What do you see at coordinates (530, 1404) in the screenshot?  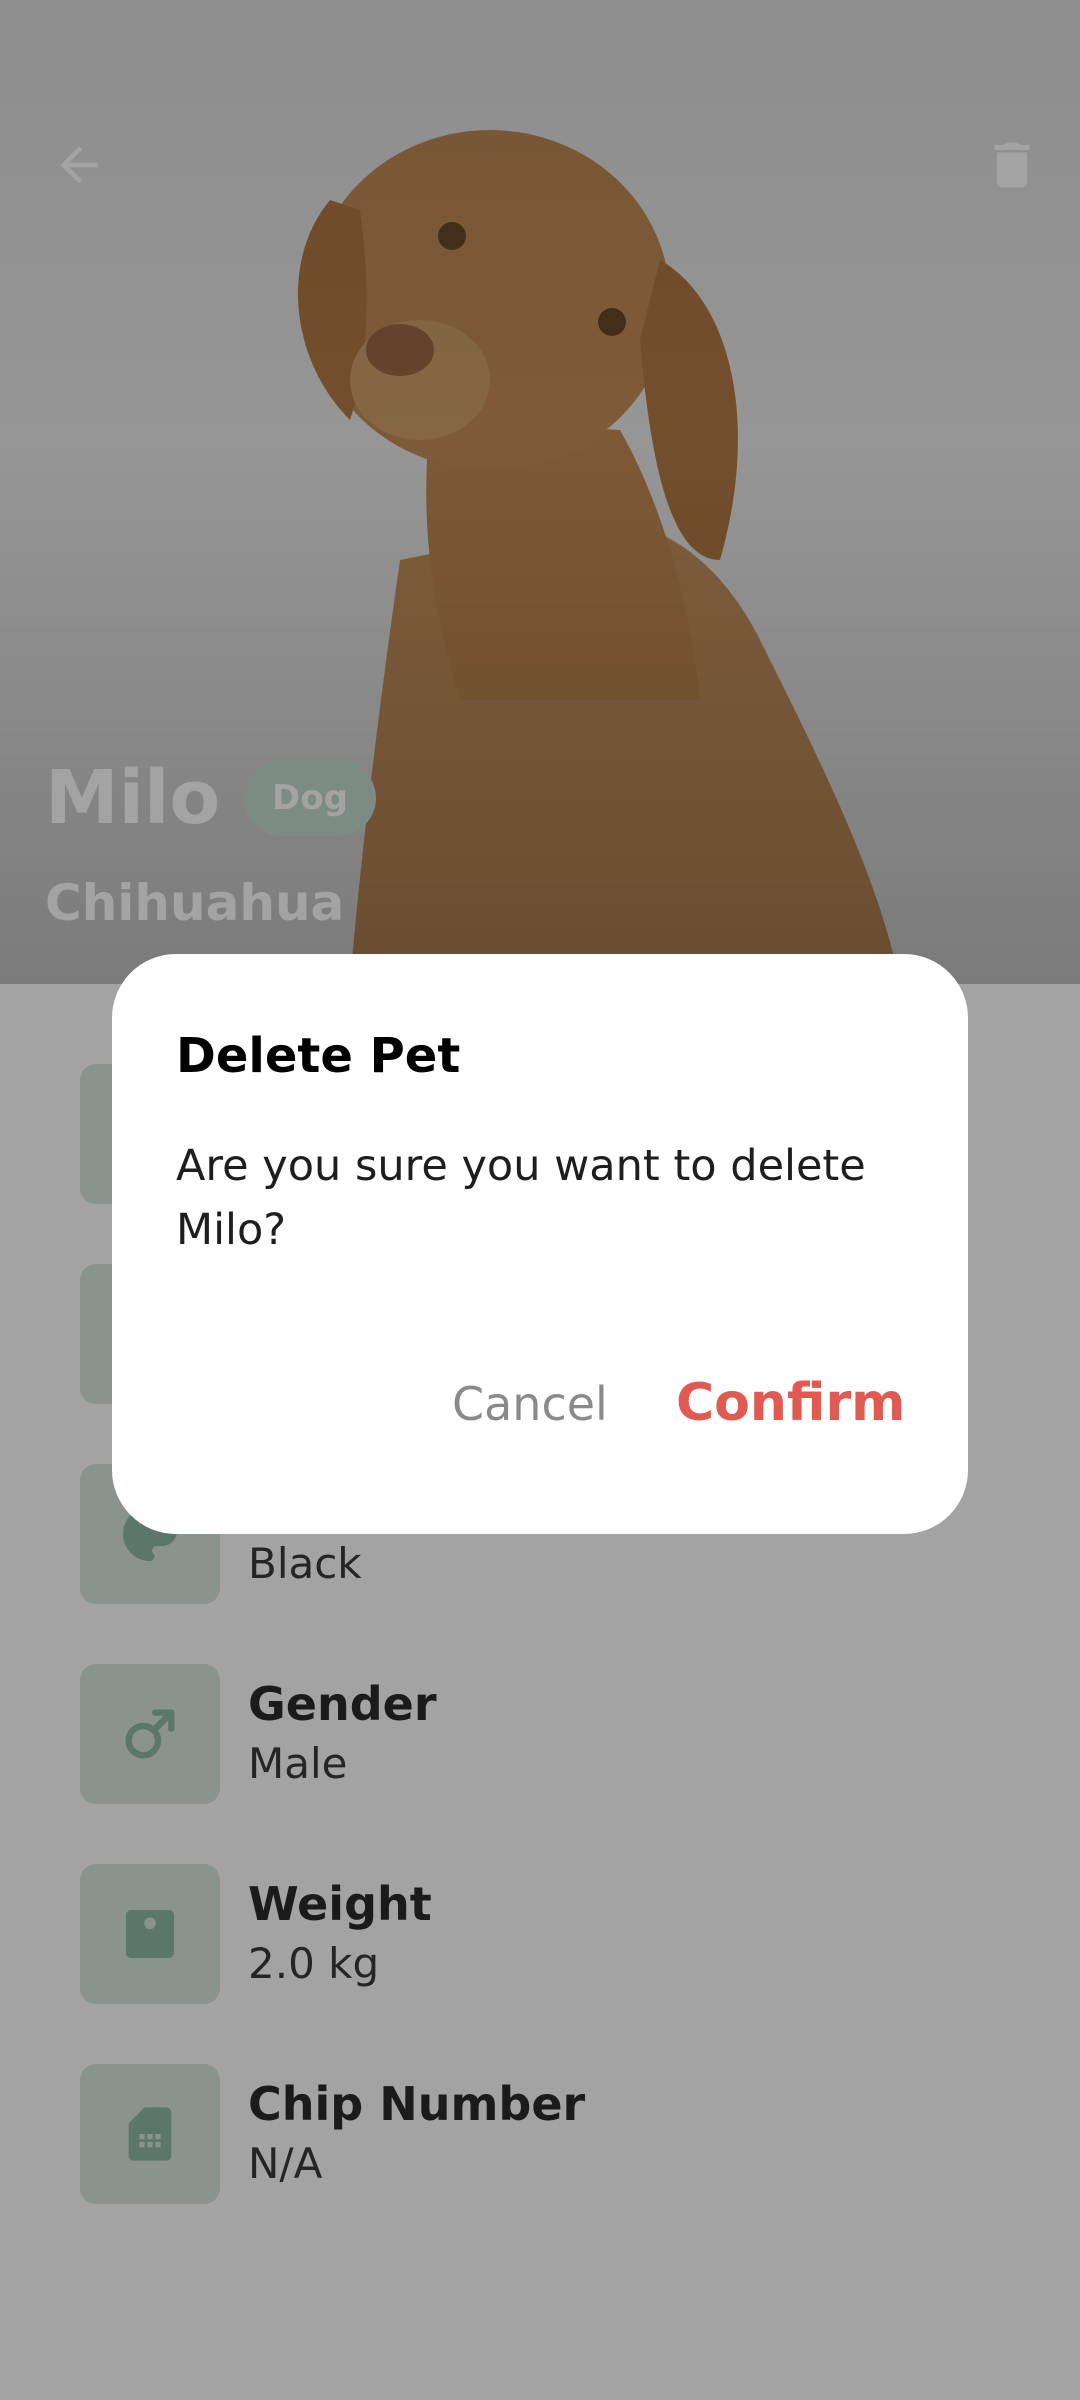 I see `cancel-button: Cancel` at bounding box center [530, 1404].